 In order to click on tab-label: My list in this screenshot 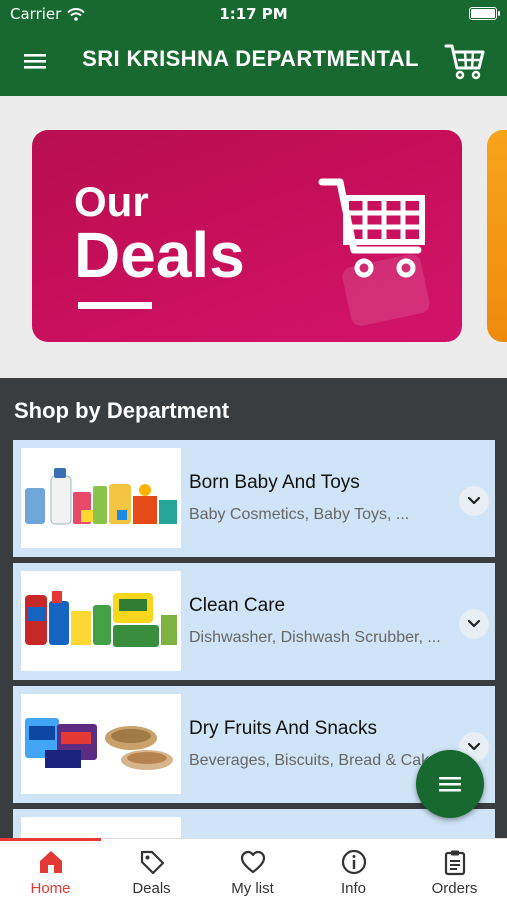, I will do `click(252, 888)`.